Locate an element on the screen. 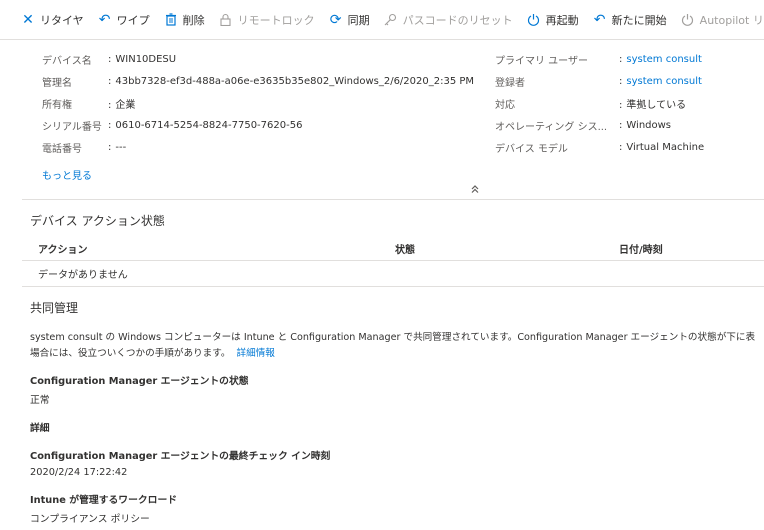 The width and height of the screenshot is (764, 530). ownership-value: 企業 is located at coordinates (125, 105).